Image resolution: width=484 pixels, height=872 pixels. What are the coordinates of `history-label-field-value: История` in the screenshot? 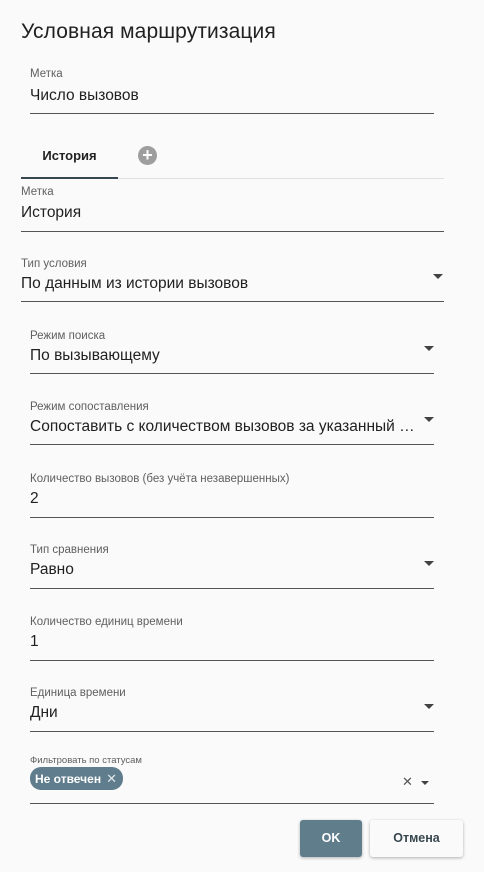 It's located at (232, 213).